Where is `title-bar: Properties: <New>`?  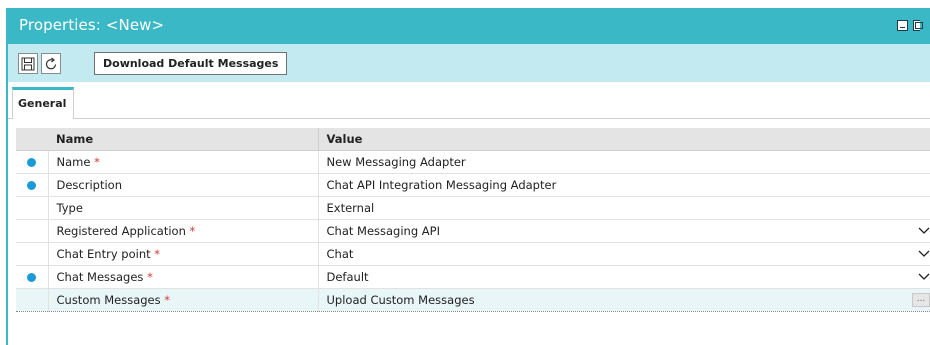 title-bar: Properties: <New> is located at coordinates (469, 26).